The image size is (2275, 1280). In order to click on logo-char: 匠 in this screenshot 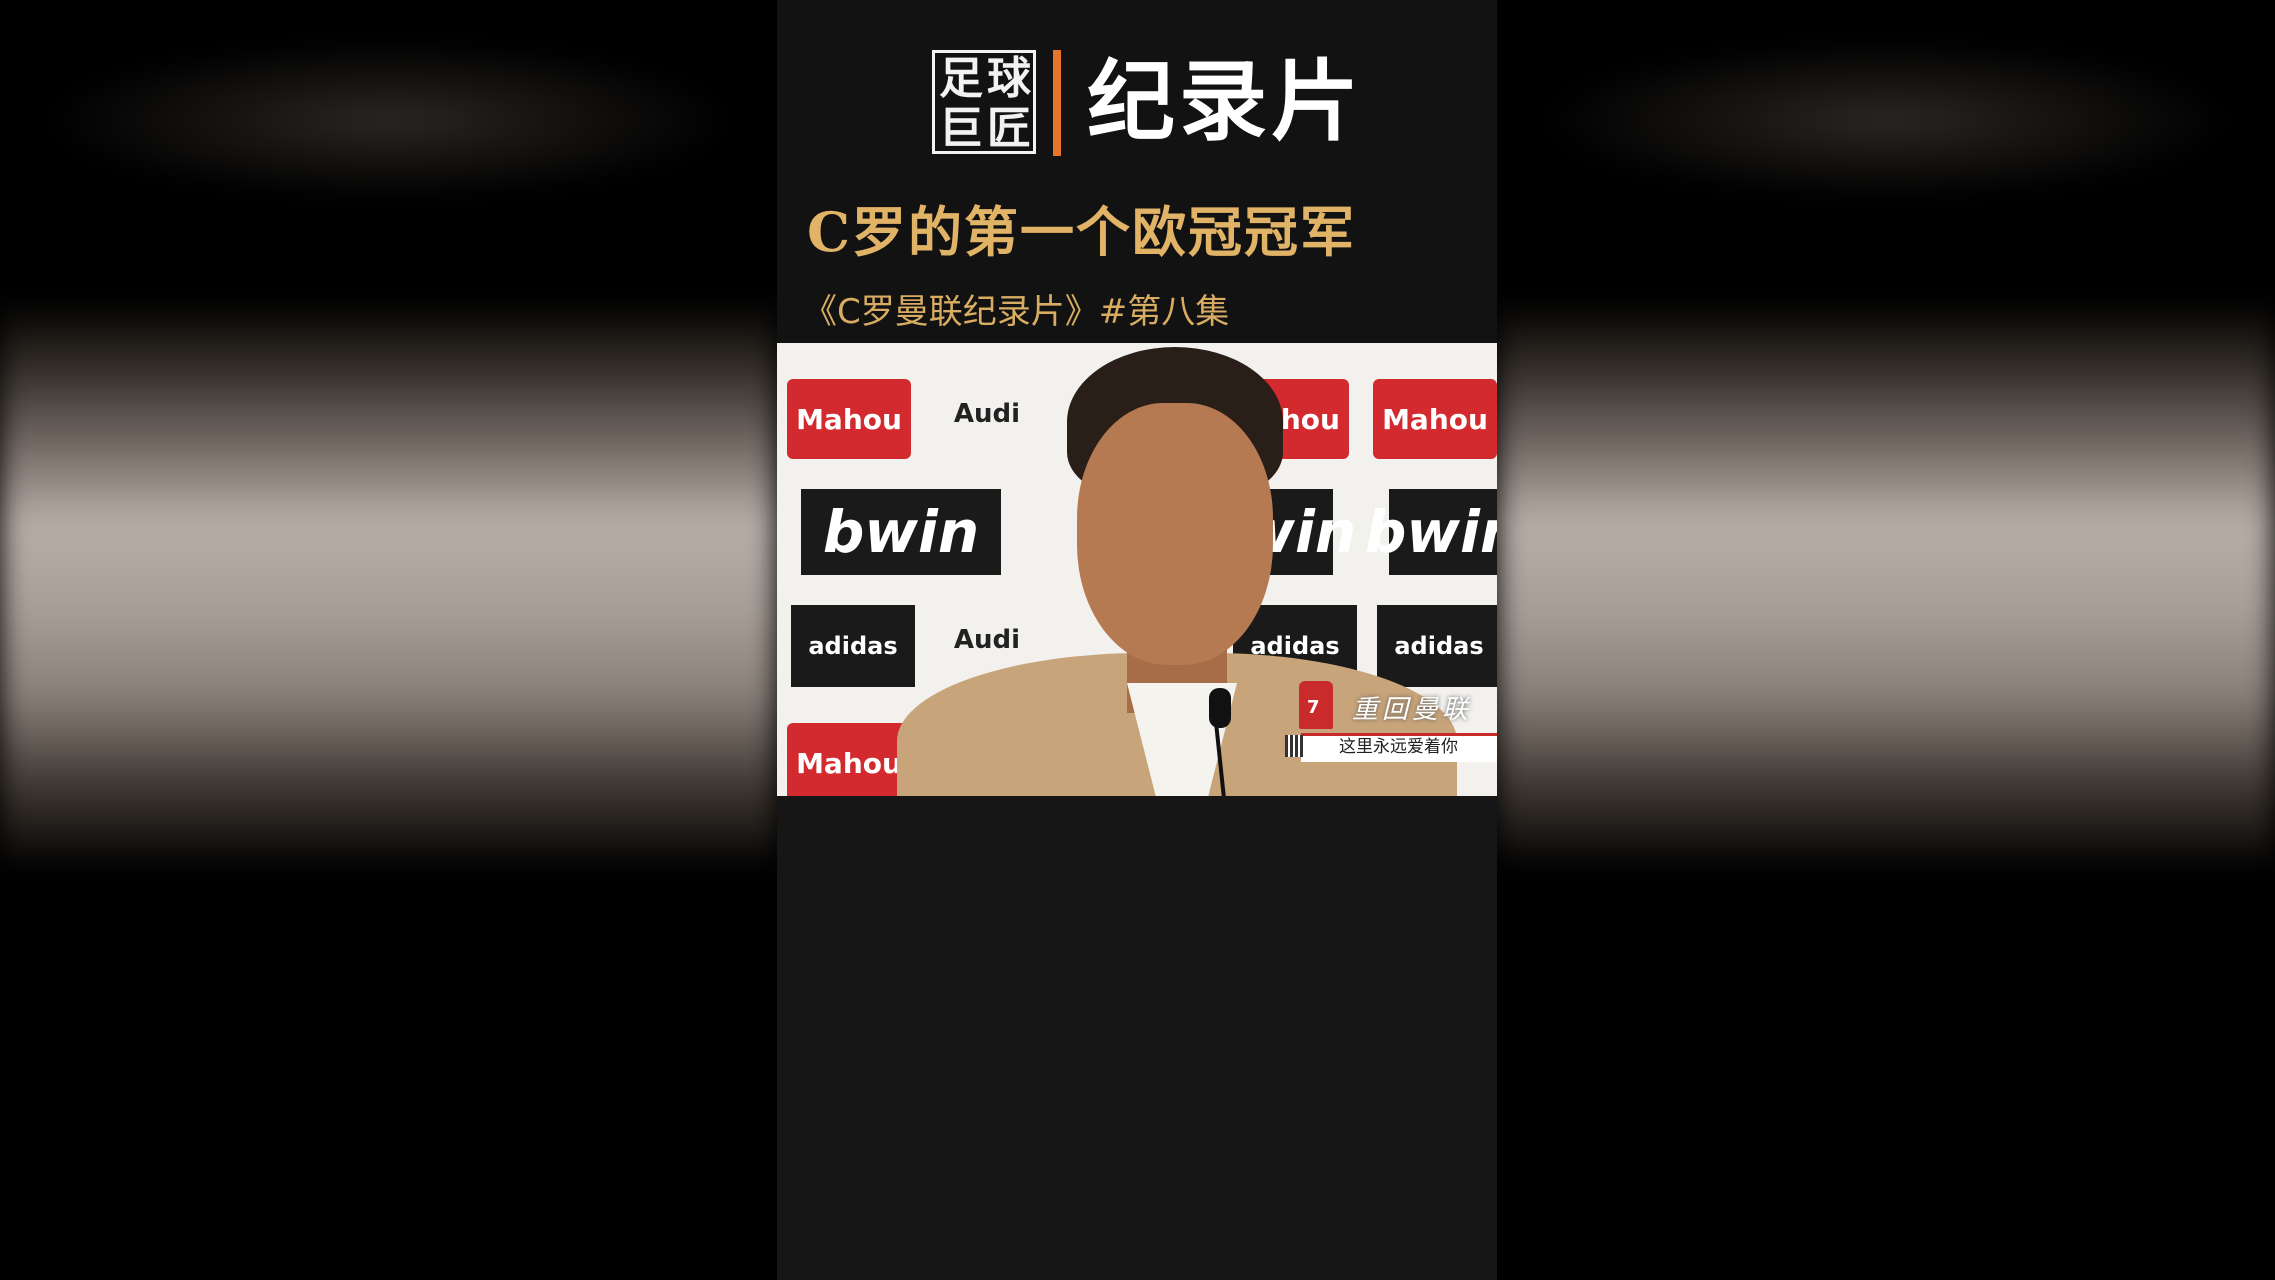, I will do `click(1009, 128)`.